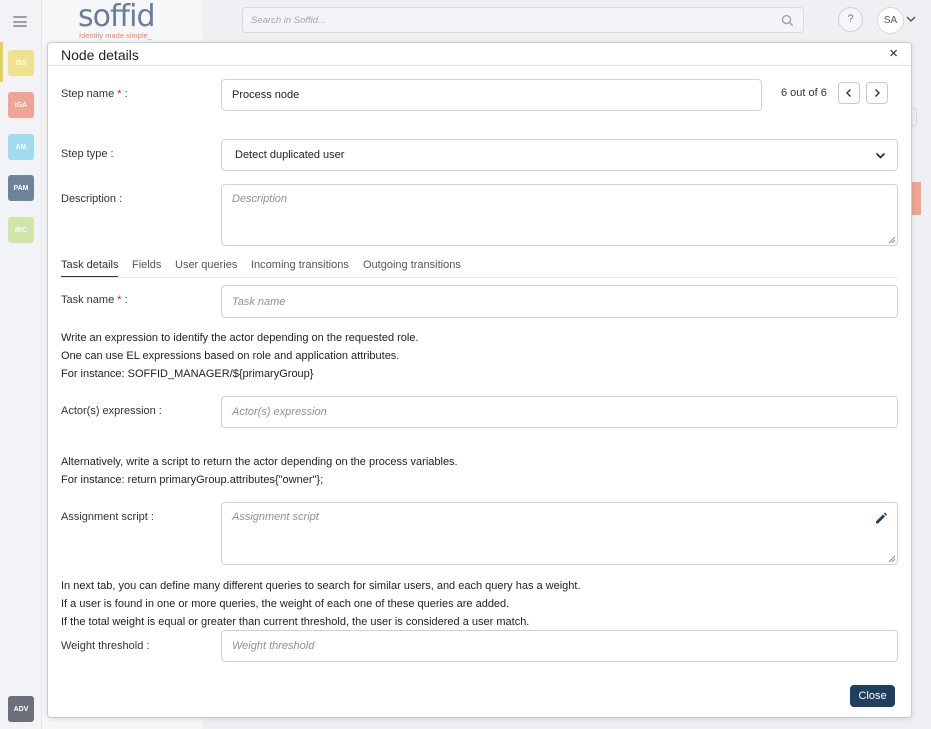  Describe the element at coordinates (787, 20) in the screenshot. I see `search-icon` at that location.